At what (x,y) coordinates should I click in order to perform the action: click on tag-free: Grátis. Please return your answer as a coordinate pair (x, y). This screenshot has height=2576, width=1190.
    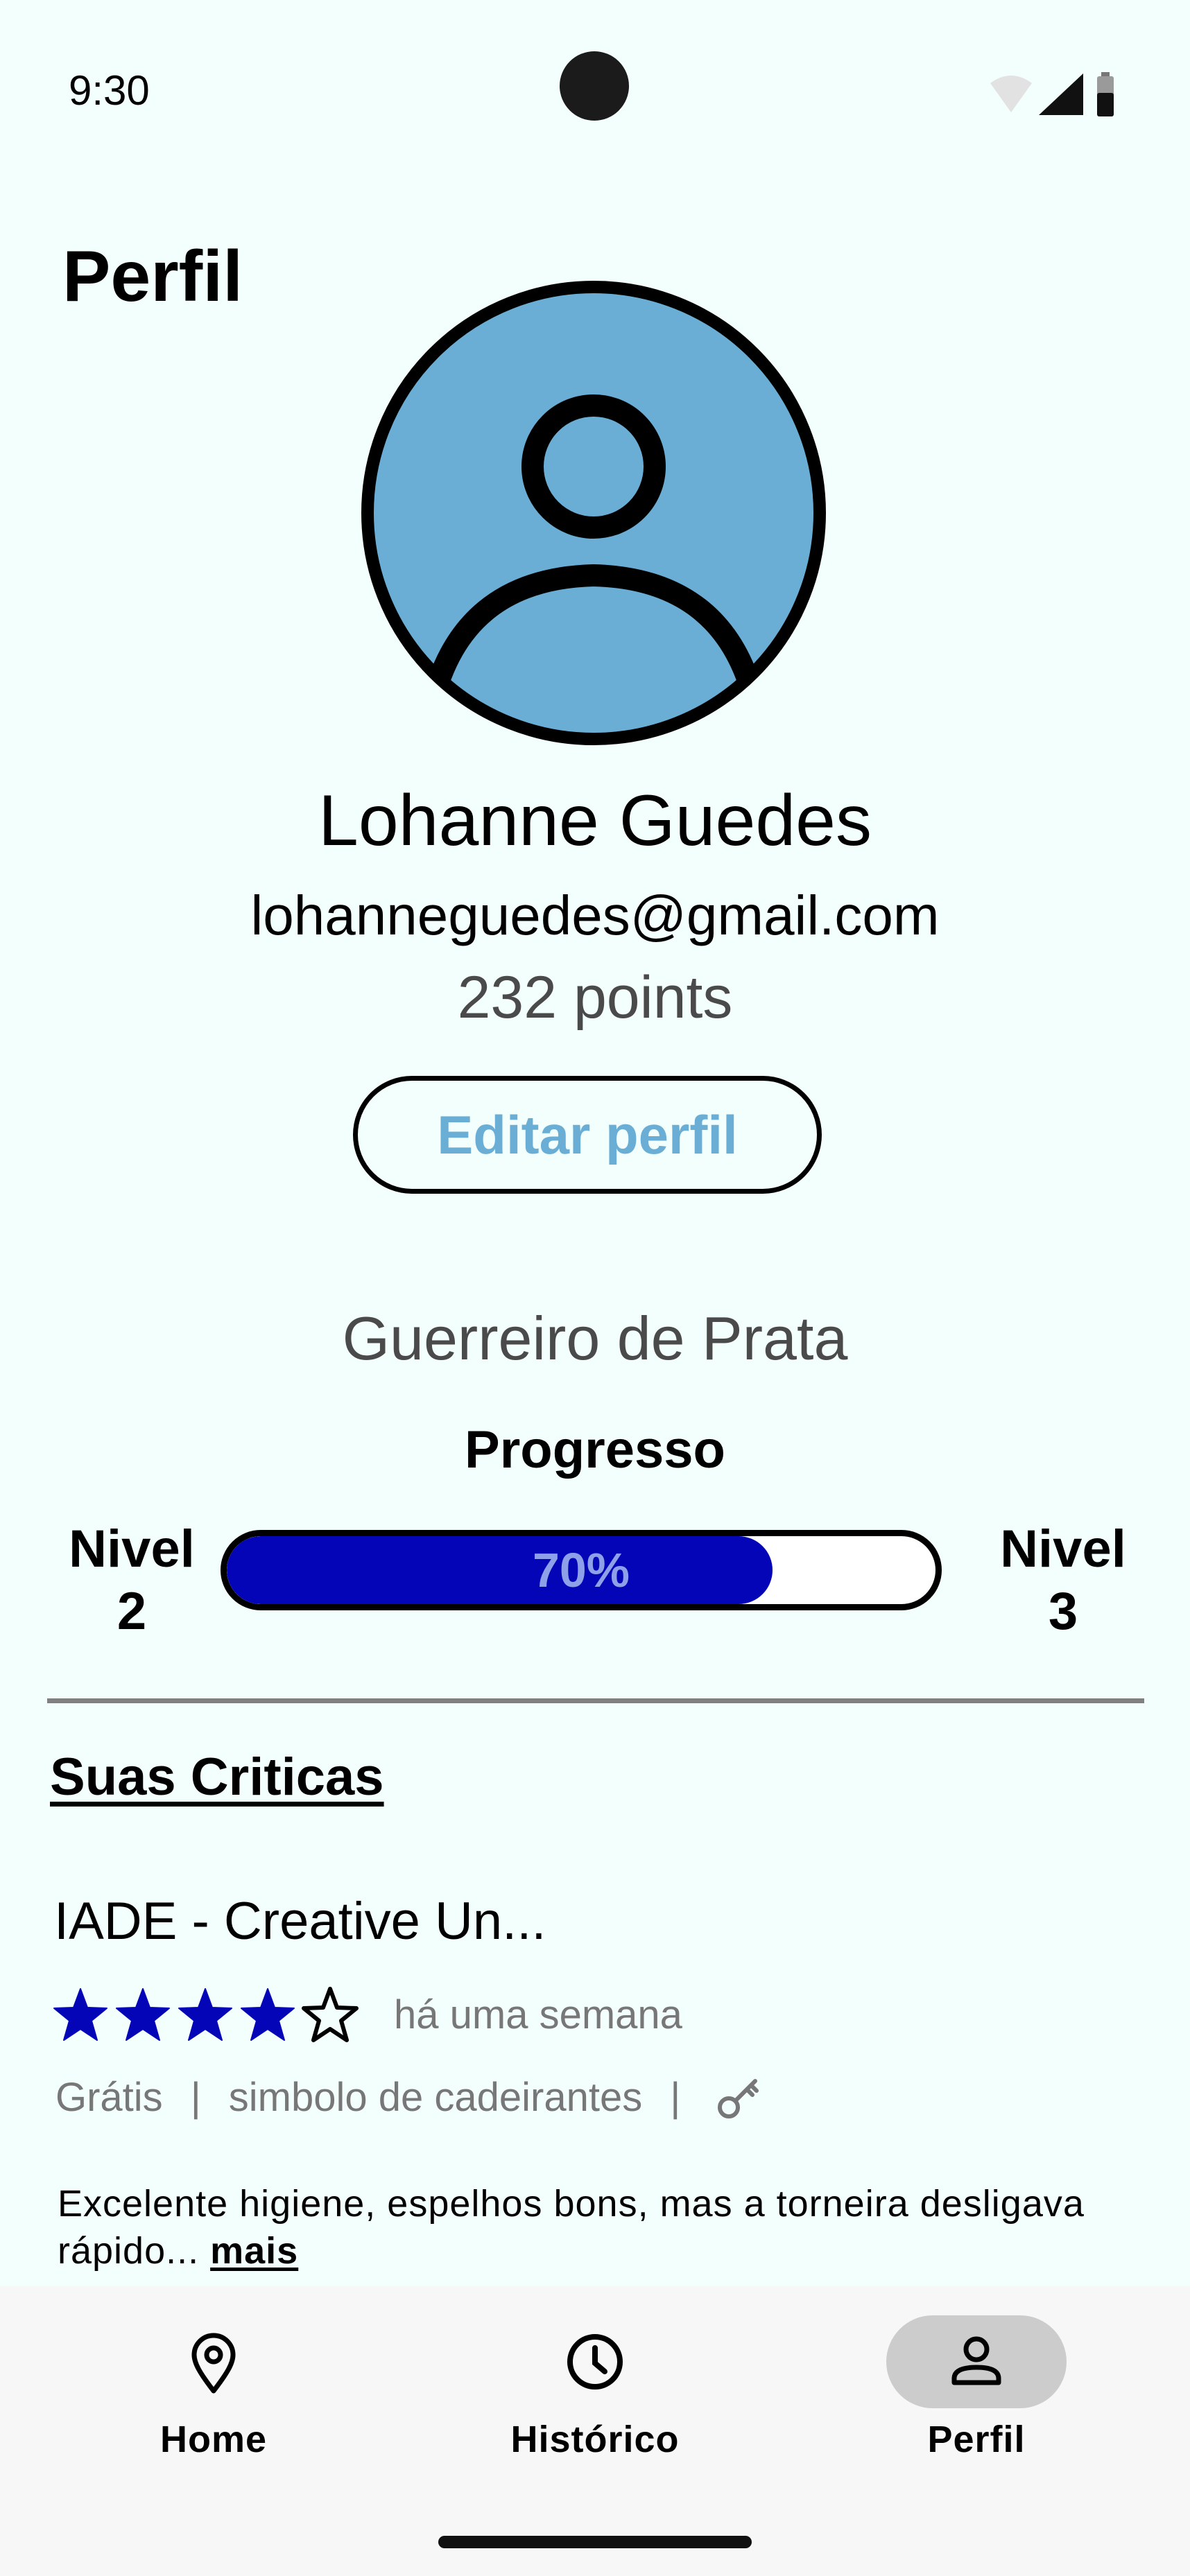
    Looking at the image, I should click on (109, 2097).